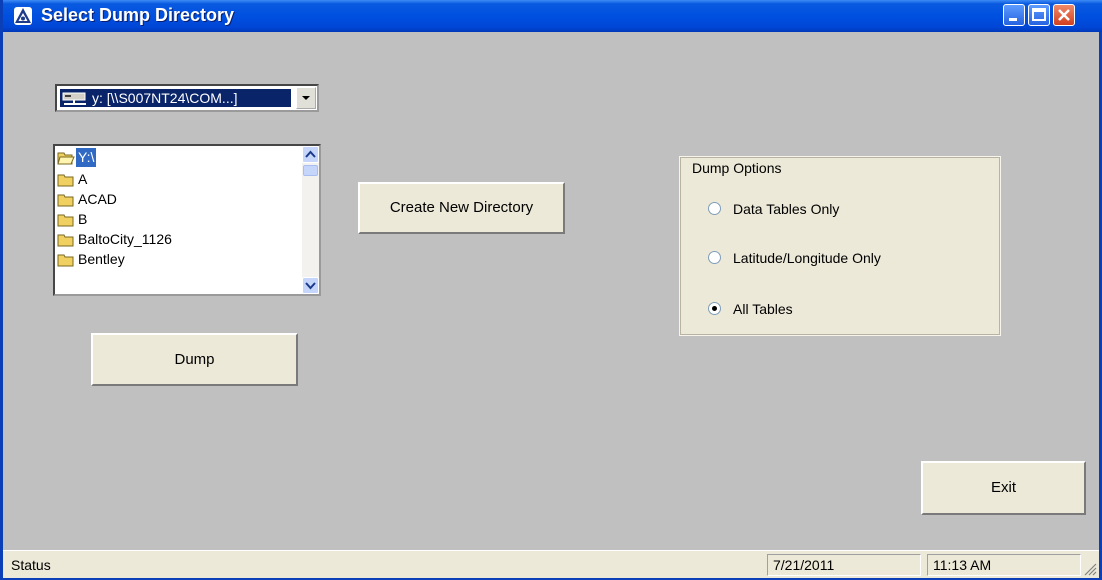  I want to click on maximize-button, so click(1039, 15).